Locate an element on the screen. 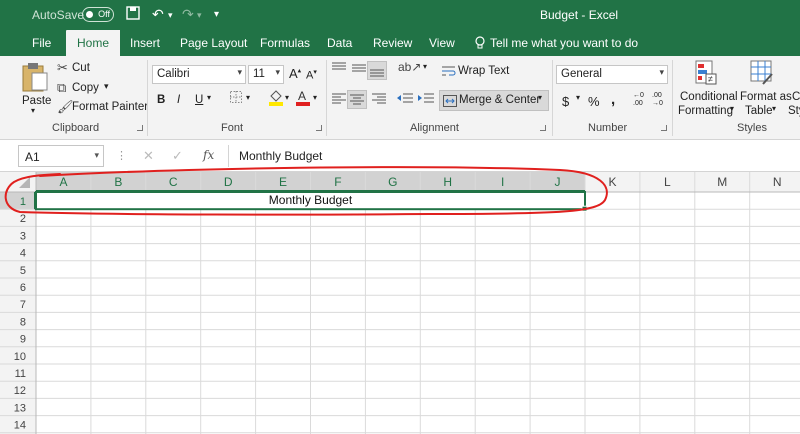  orientation-dropdown-icon: ▾ is located at coordinates (425, 66).